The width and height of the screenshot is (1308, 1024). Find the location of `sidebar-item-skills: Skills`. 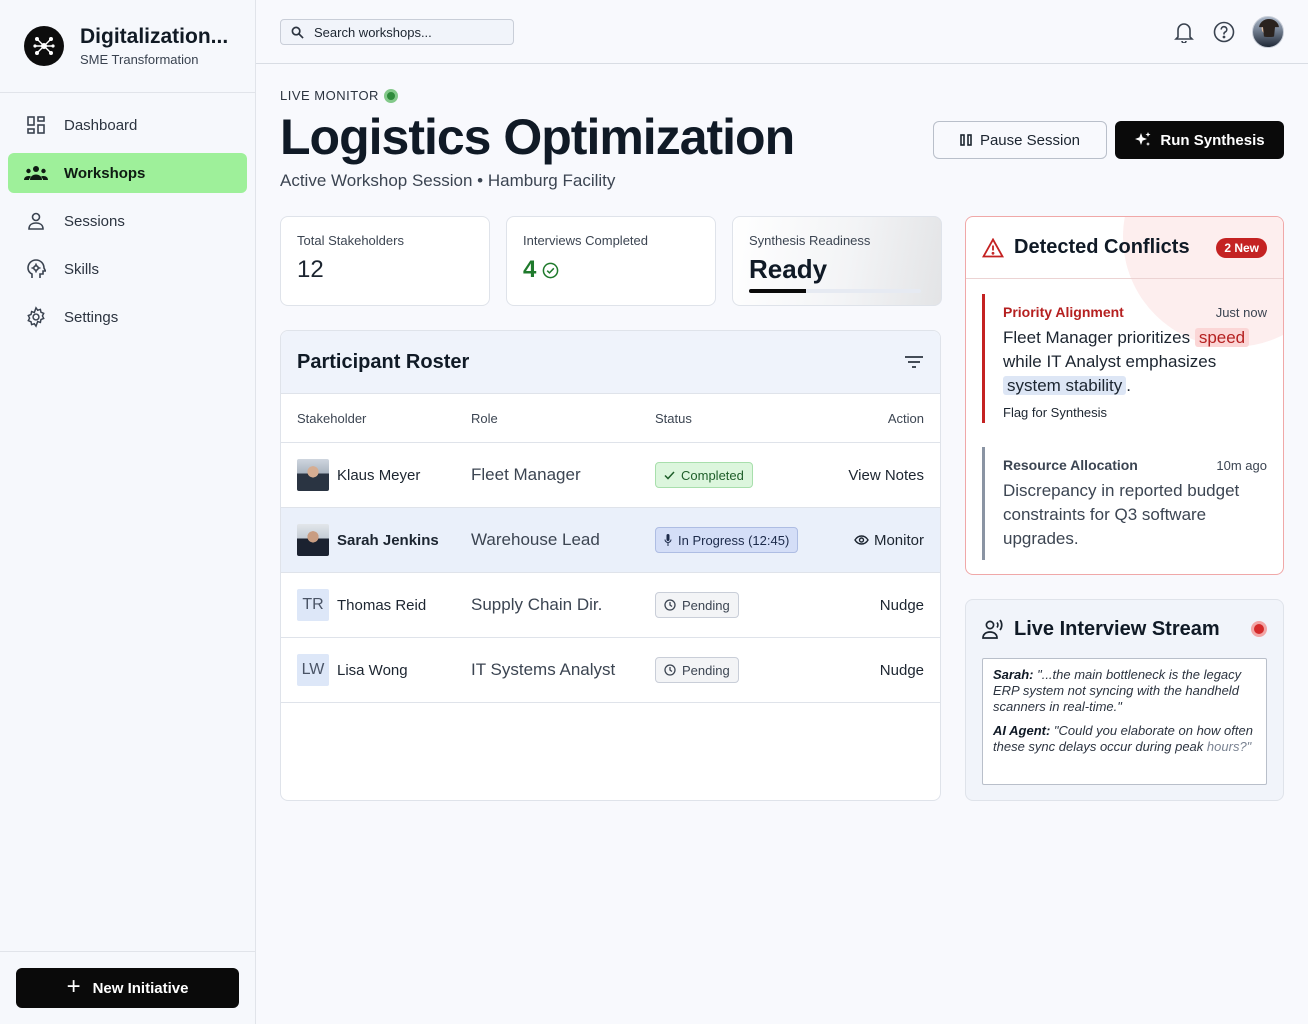

sidebar-item-skills: Skills is located at coordinates (127, 269).